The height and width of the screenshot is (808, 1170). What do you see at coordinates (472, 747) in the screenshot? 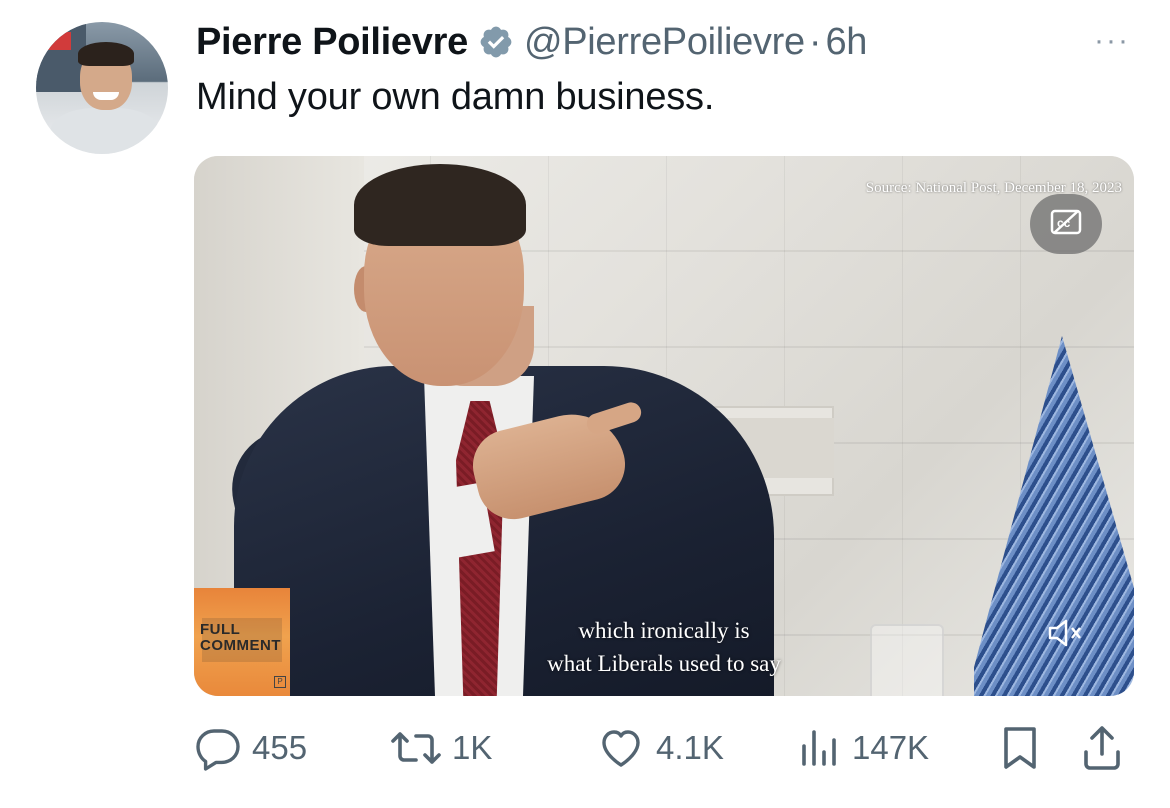
I see `repost-count: 1K` at bounding box center [472, 747].